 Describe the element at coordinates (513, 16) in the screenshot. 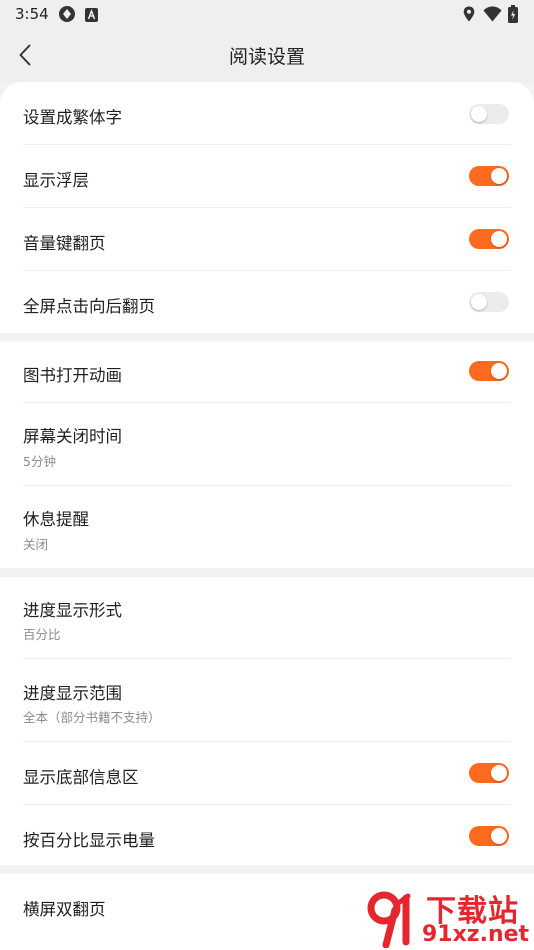

I see `battery-icon` at that location.